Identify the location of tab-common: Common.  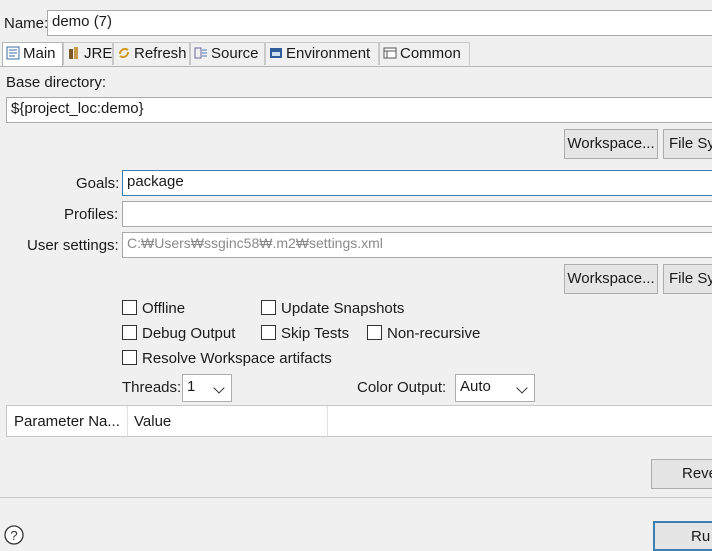
(424, 53).